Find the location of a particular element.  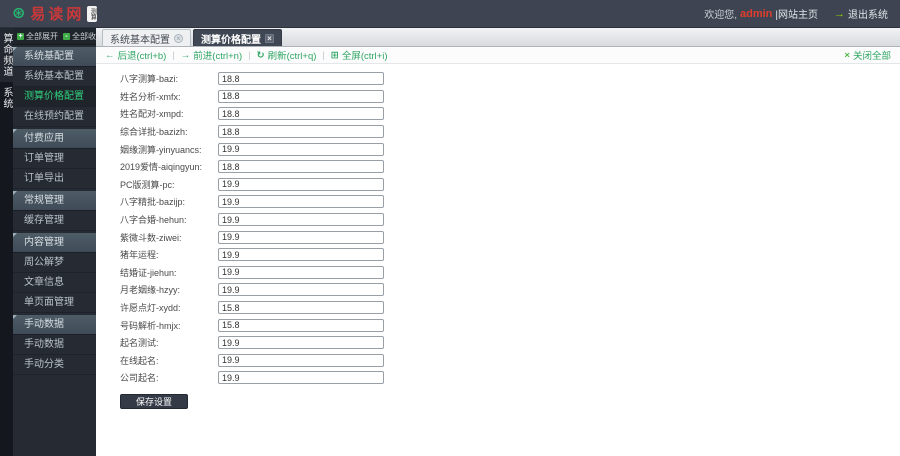

toolbar: ← 后退(ctrl+b) → 前进(ctrl+n) ↻ 刷新(ctrl+q) is located at coordinates (498, 55).